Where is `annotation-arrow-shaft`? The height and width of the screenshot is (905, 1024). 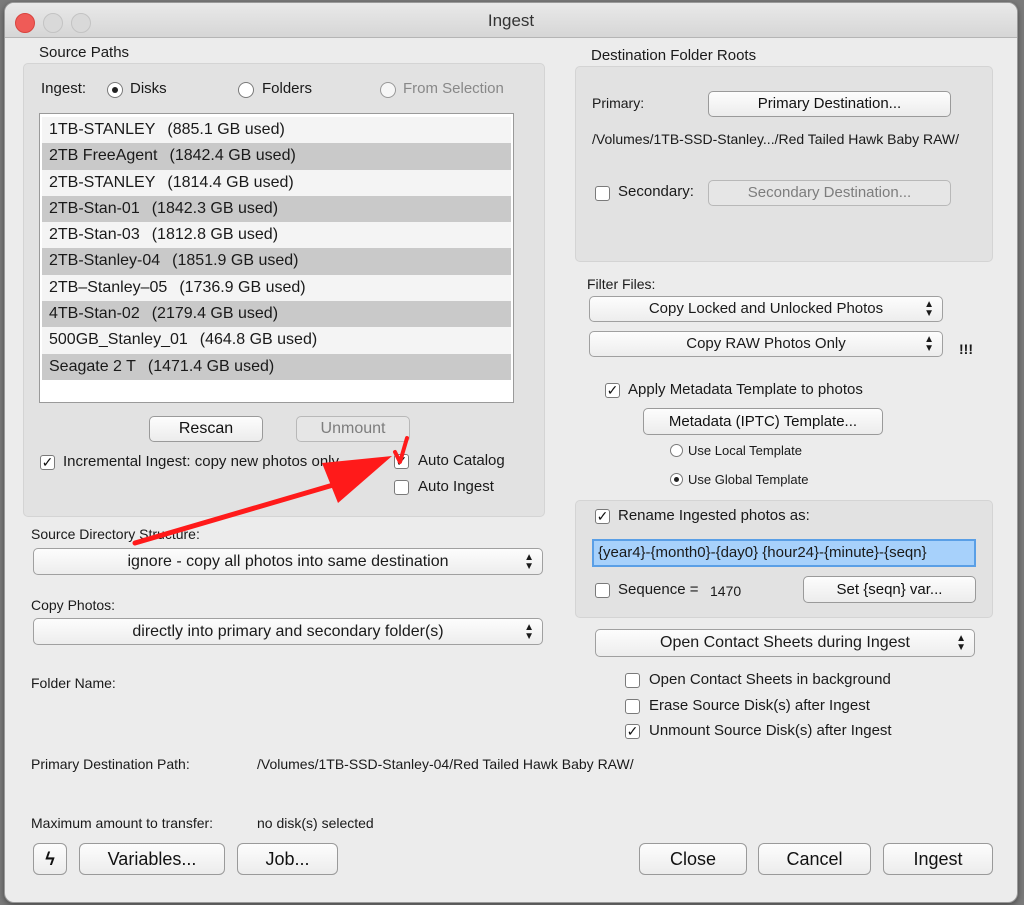
annotation-arrow-shaft is located at coordinates (237, 513).